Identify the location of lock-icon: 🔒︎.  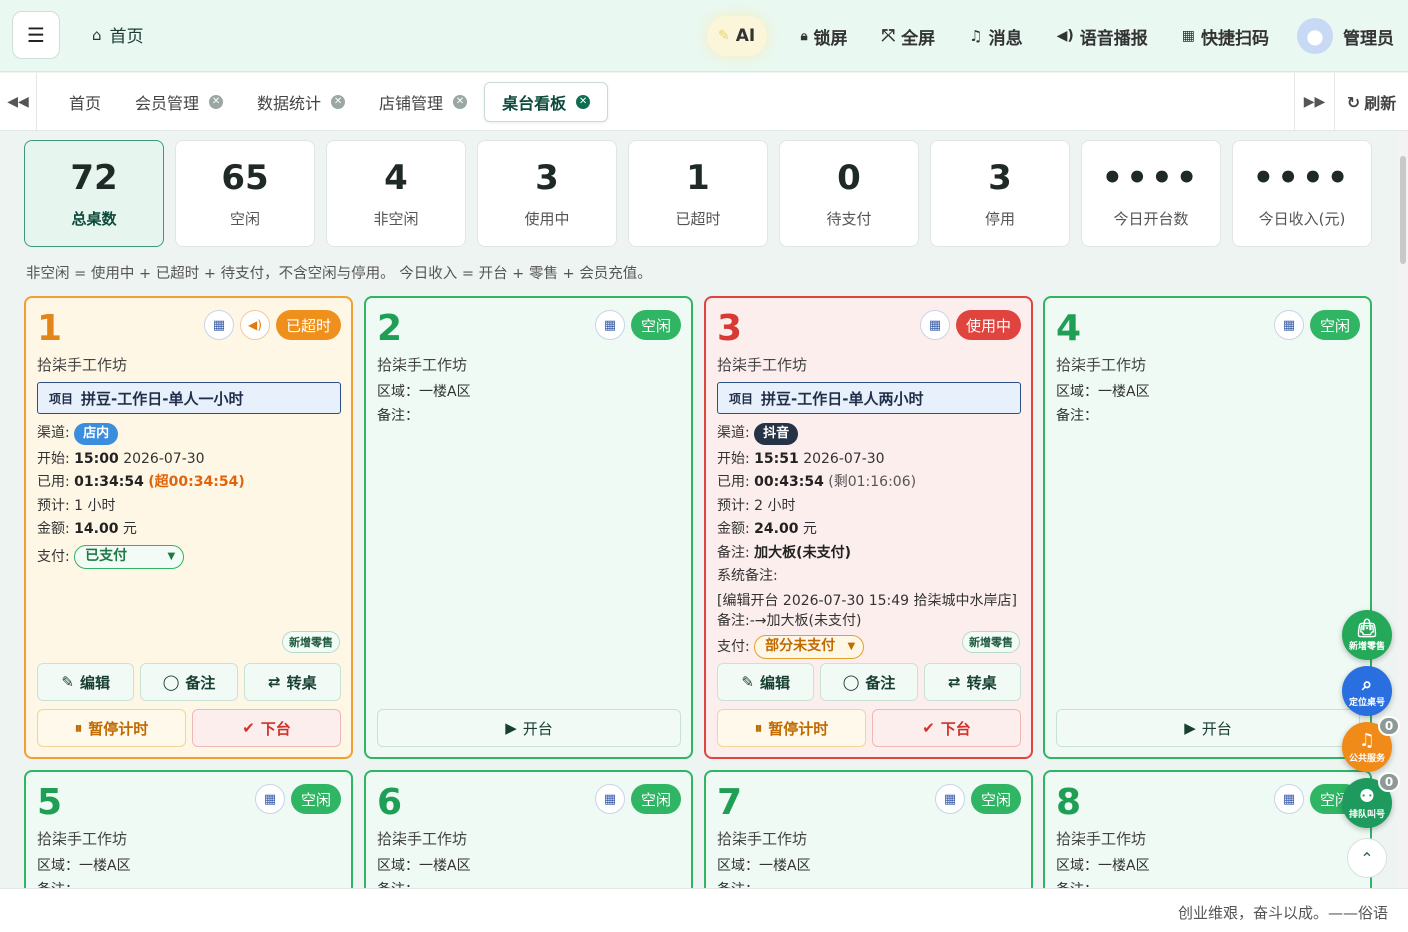
(804, 36).